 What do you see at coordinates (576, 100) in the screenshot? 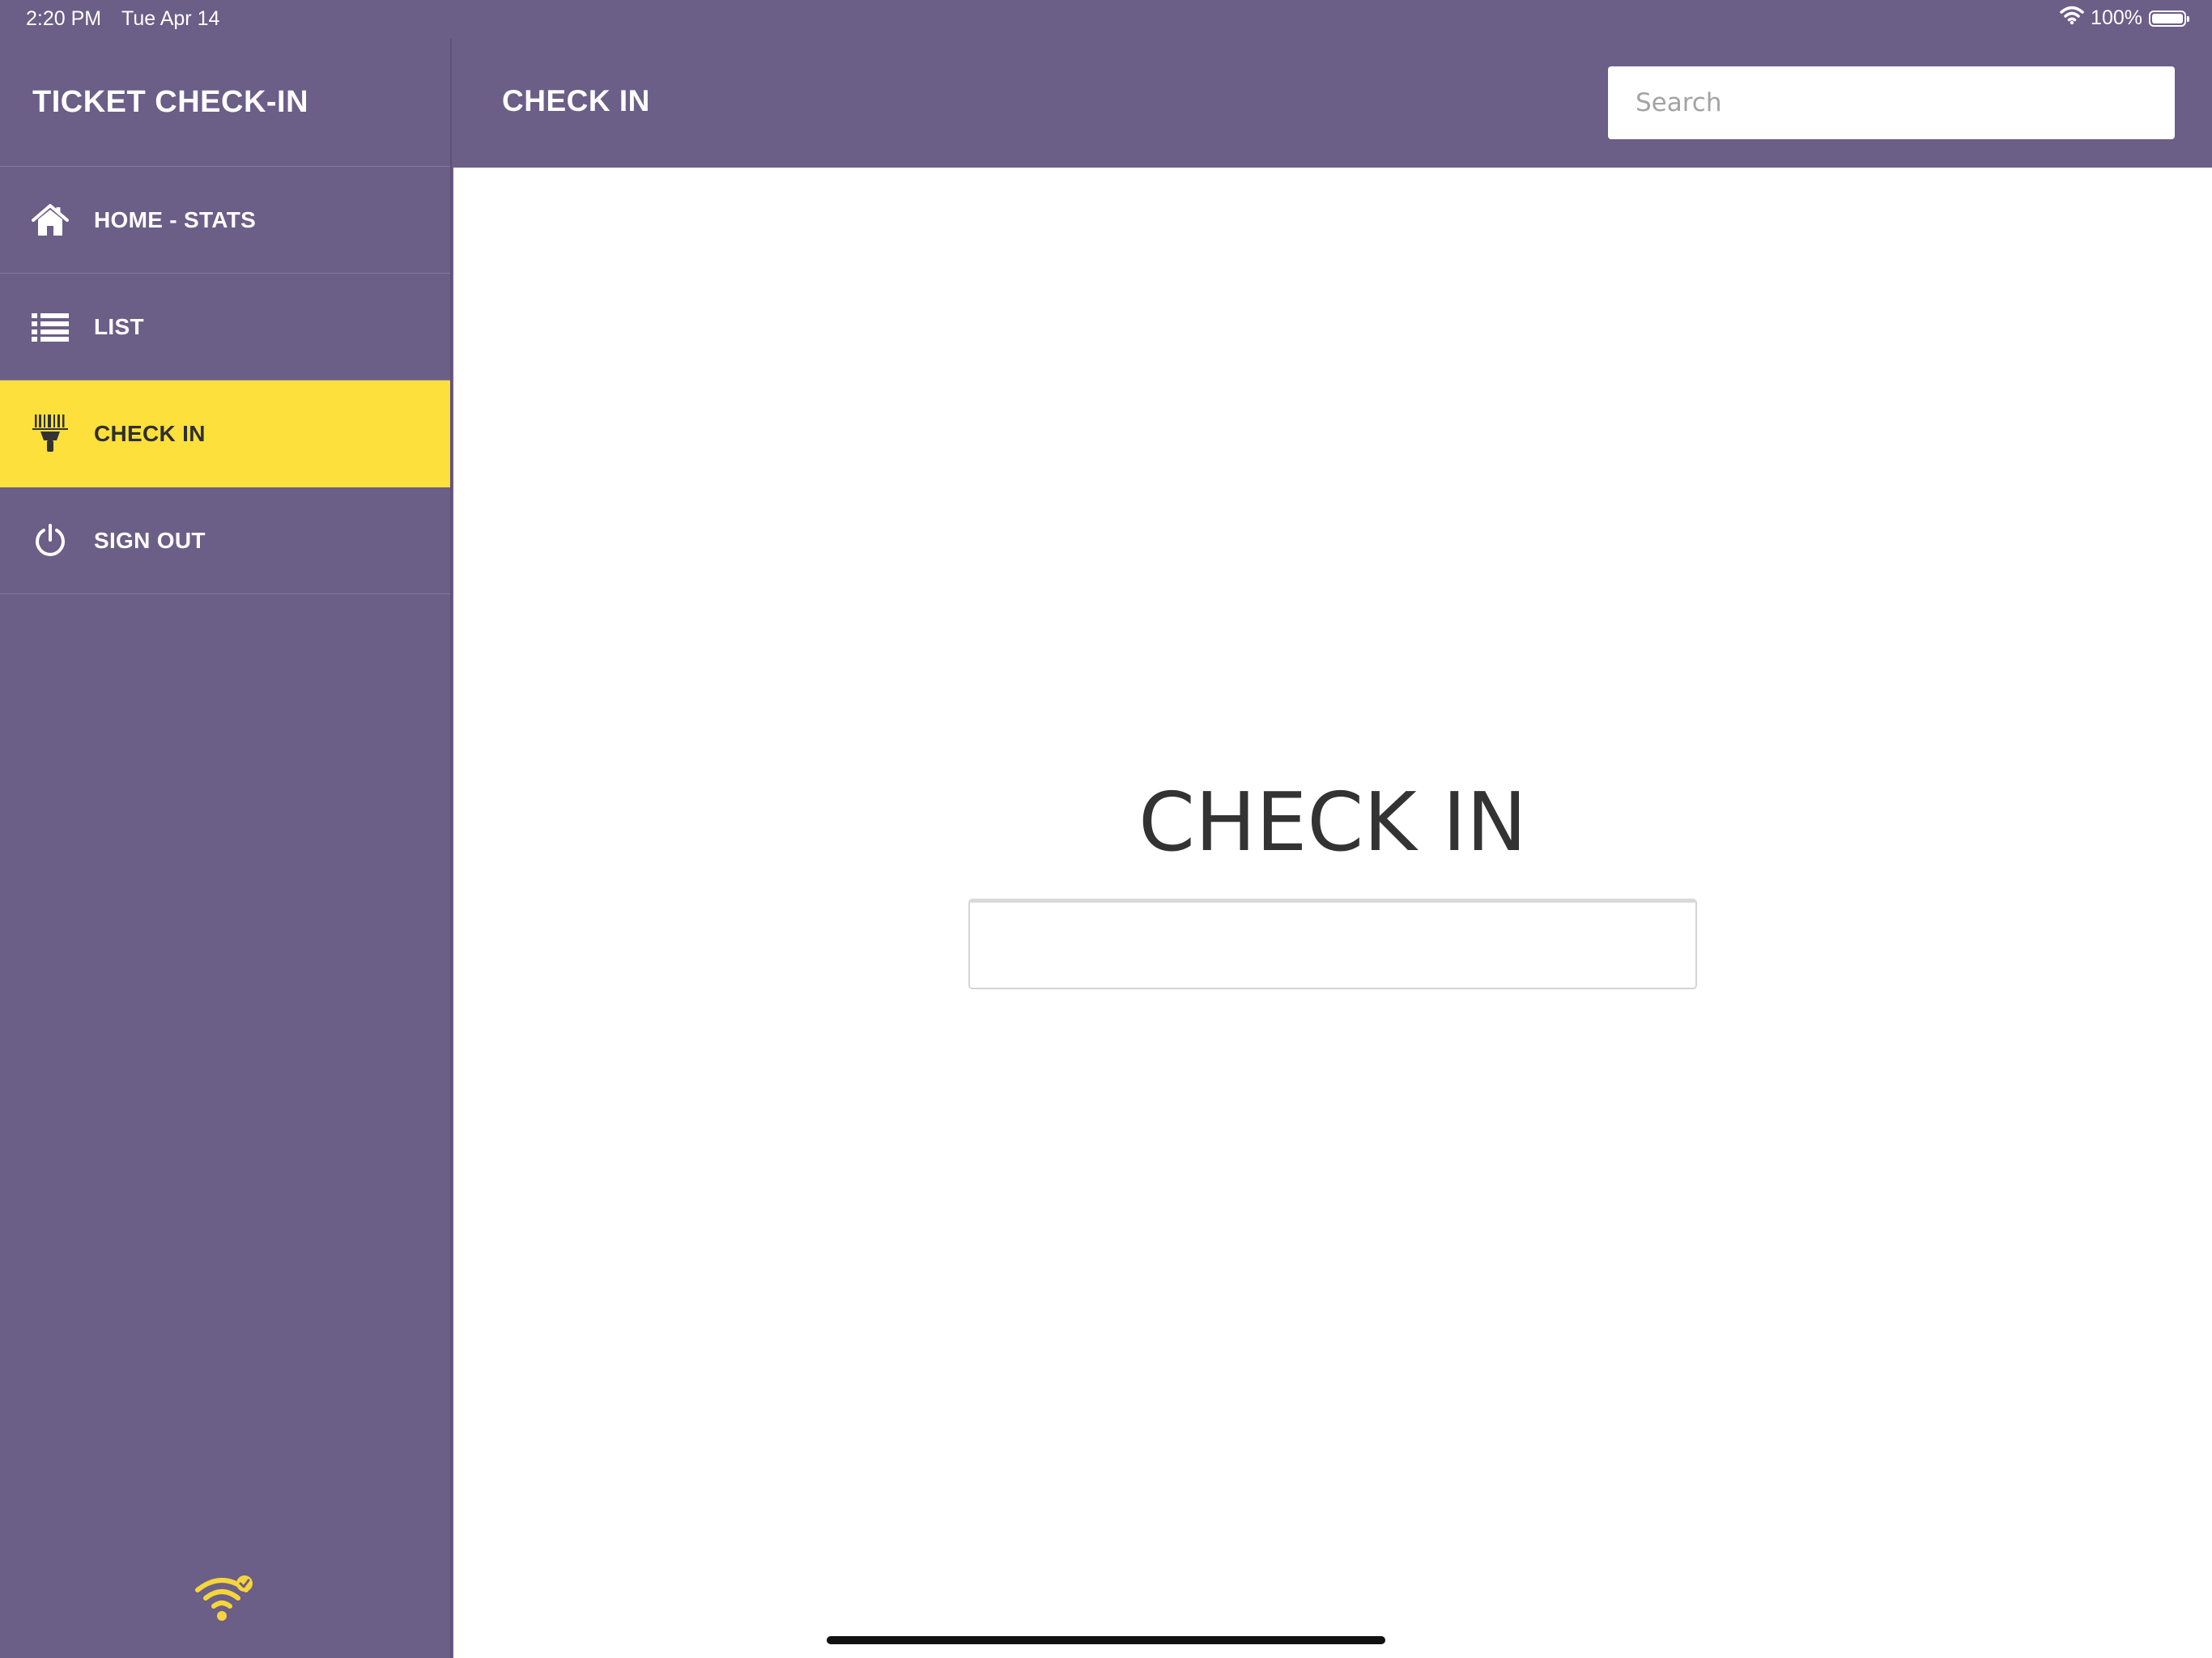
I see `page-title: CHECK IN` at bounding box center [576, 100].